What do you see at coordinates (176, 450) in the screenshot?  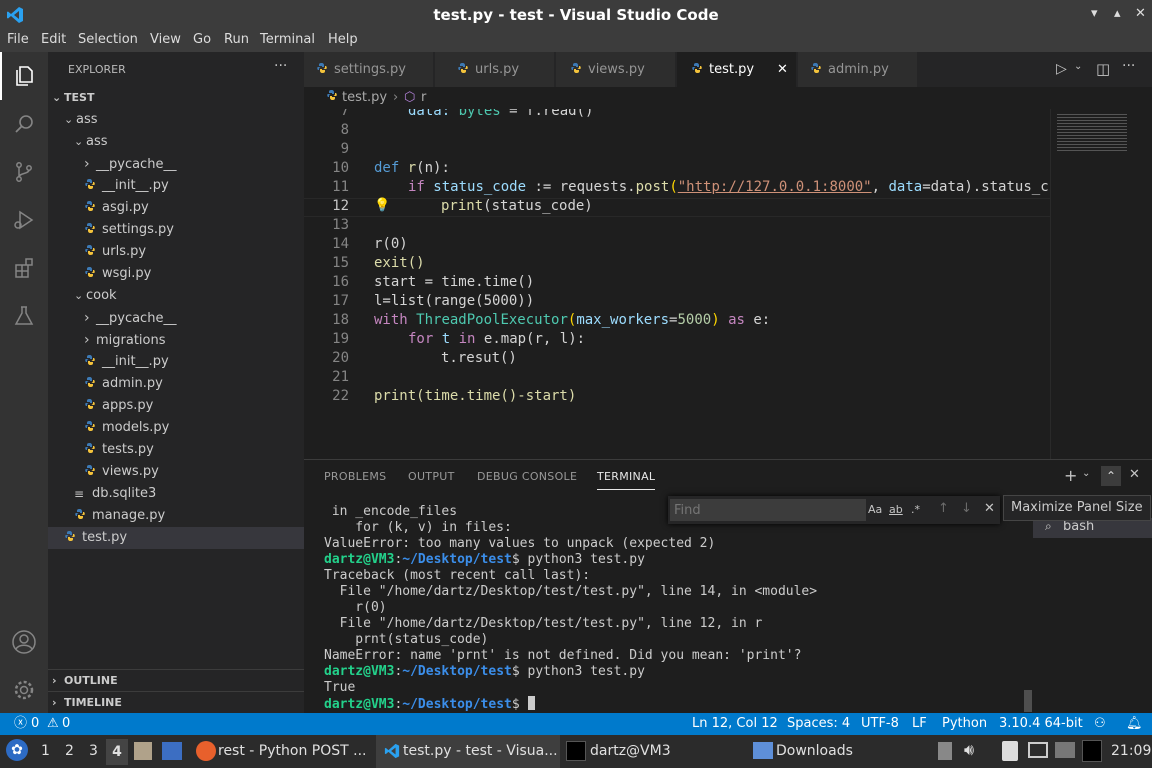 I see `tree-file: tests.py` at bounding box center [176, 450].